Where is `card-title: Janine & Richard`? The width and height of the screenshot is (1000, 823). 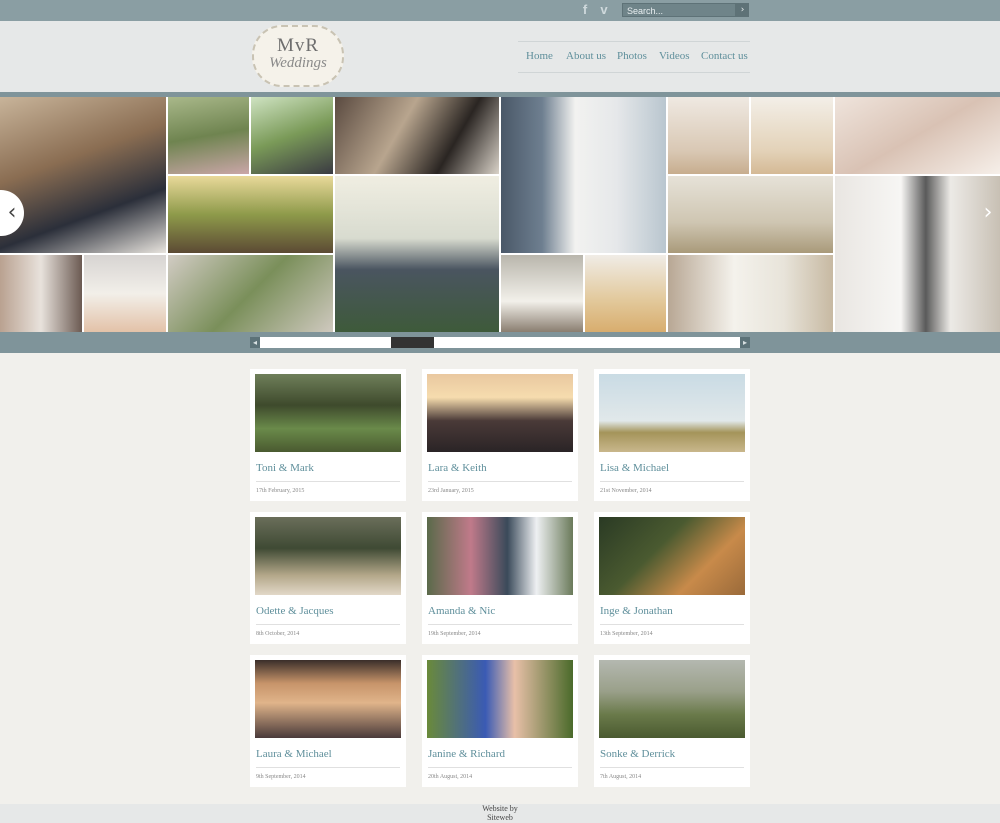
card-title: Janine & Richard is located at coordinates (466, 754).